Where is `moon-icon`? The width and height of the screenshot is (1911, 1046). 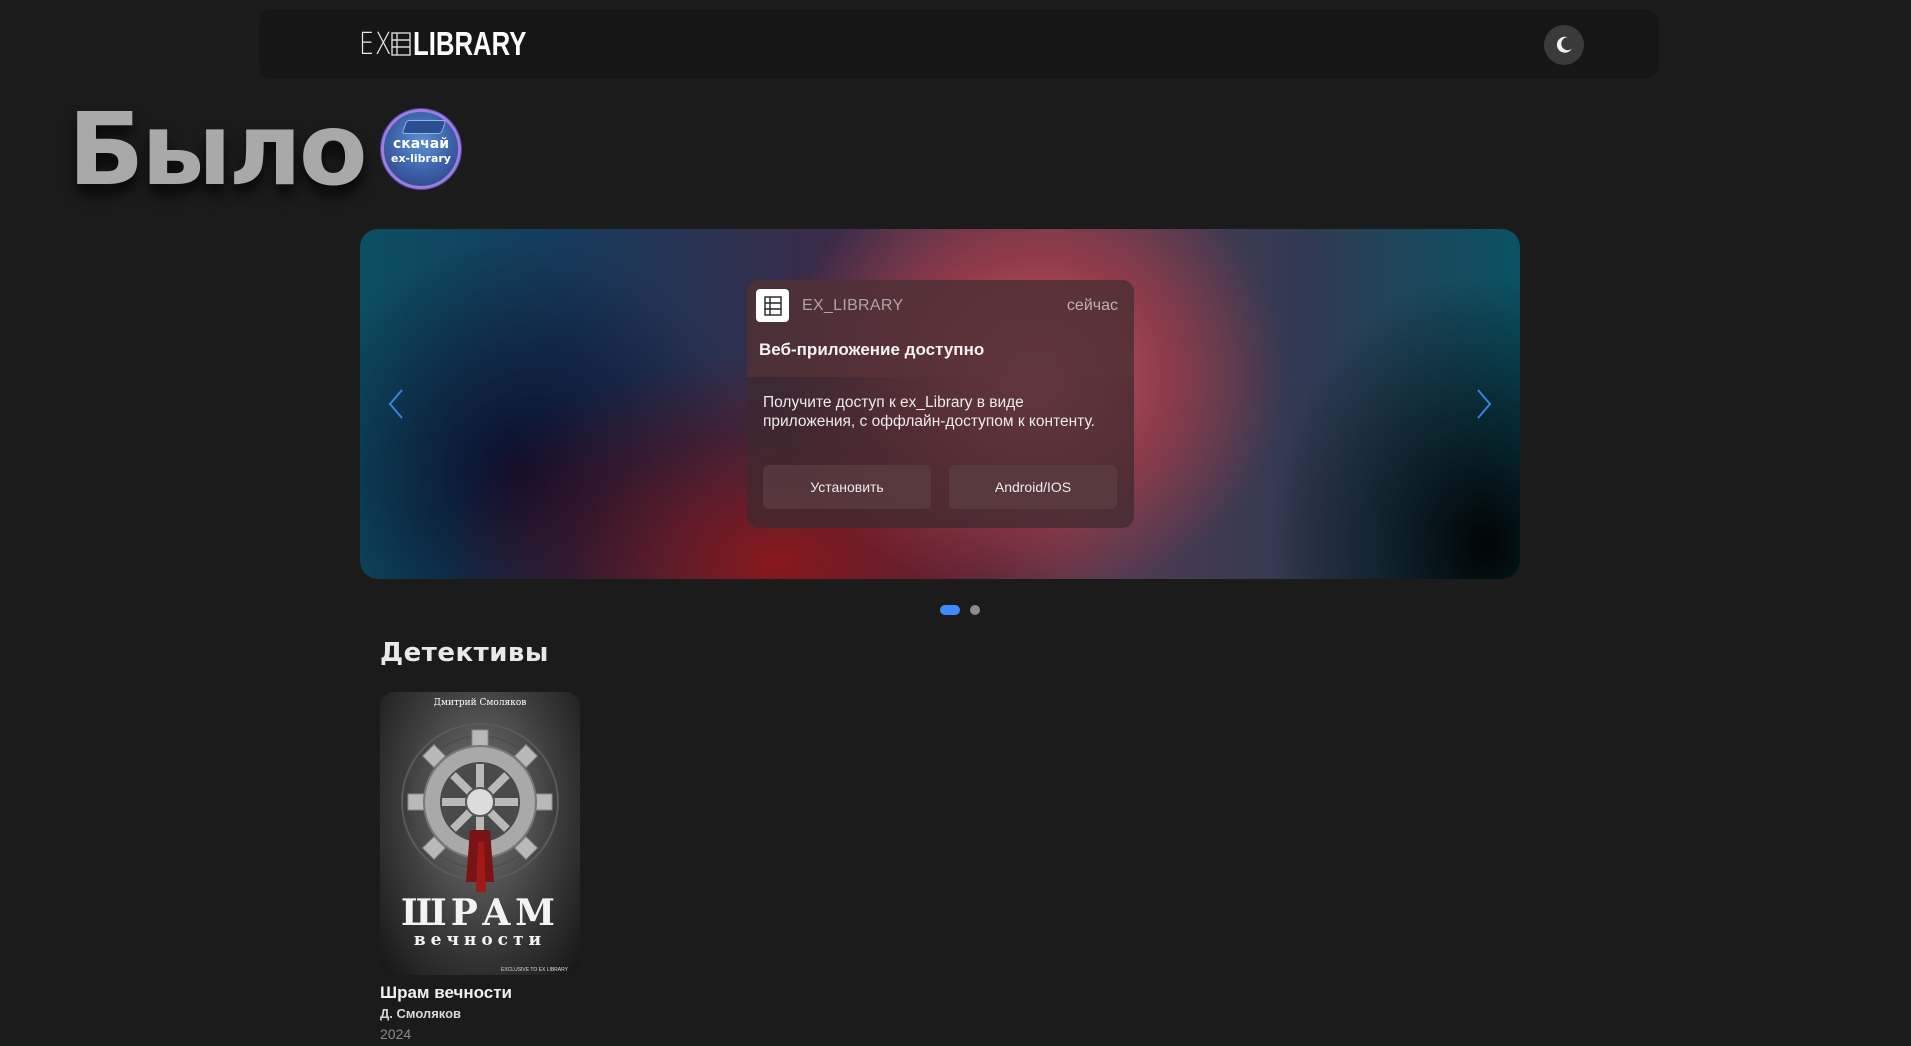 moon-icon is located at coordinates (1564, 44).